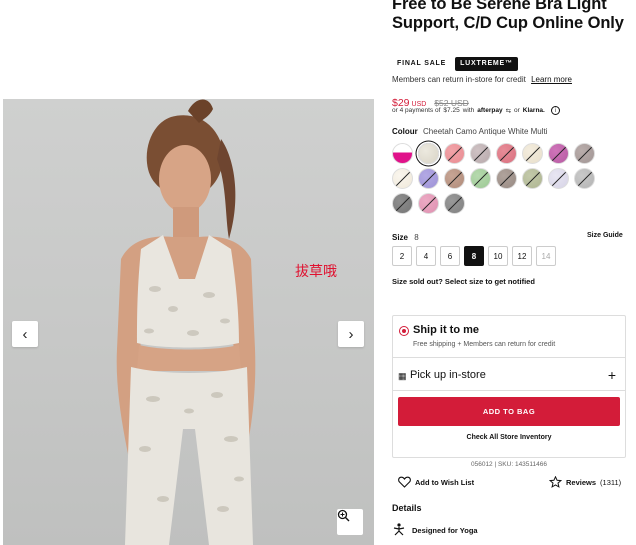 The width and height of the screenshot is (636, 545). What do you see at coordinates (558, 178) in the screenshot?
I see `colour-swatch-pale-lilac` at bounding box center [558, 178].